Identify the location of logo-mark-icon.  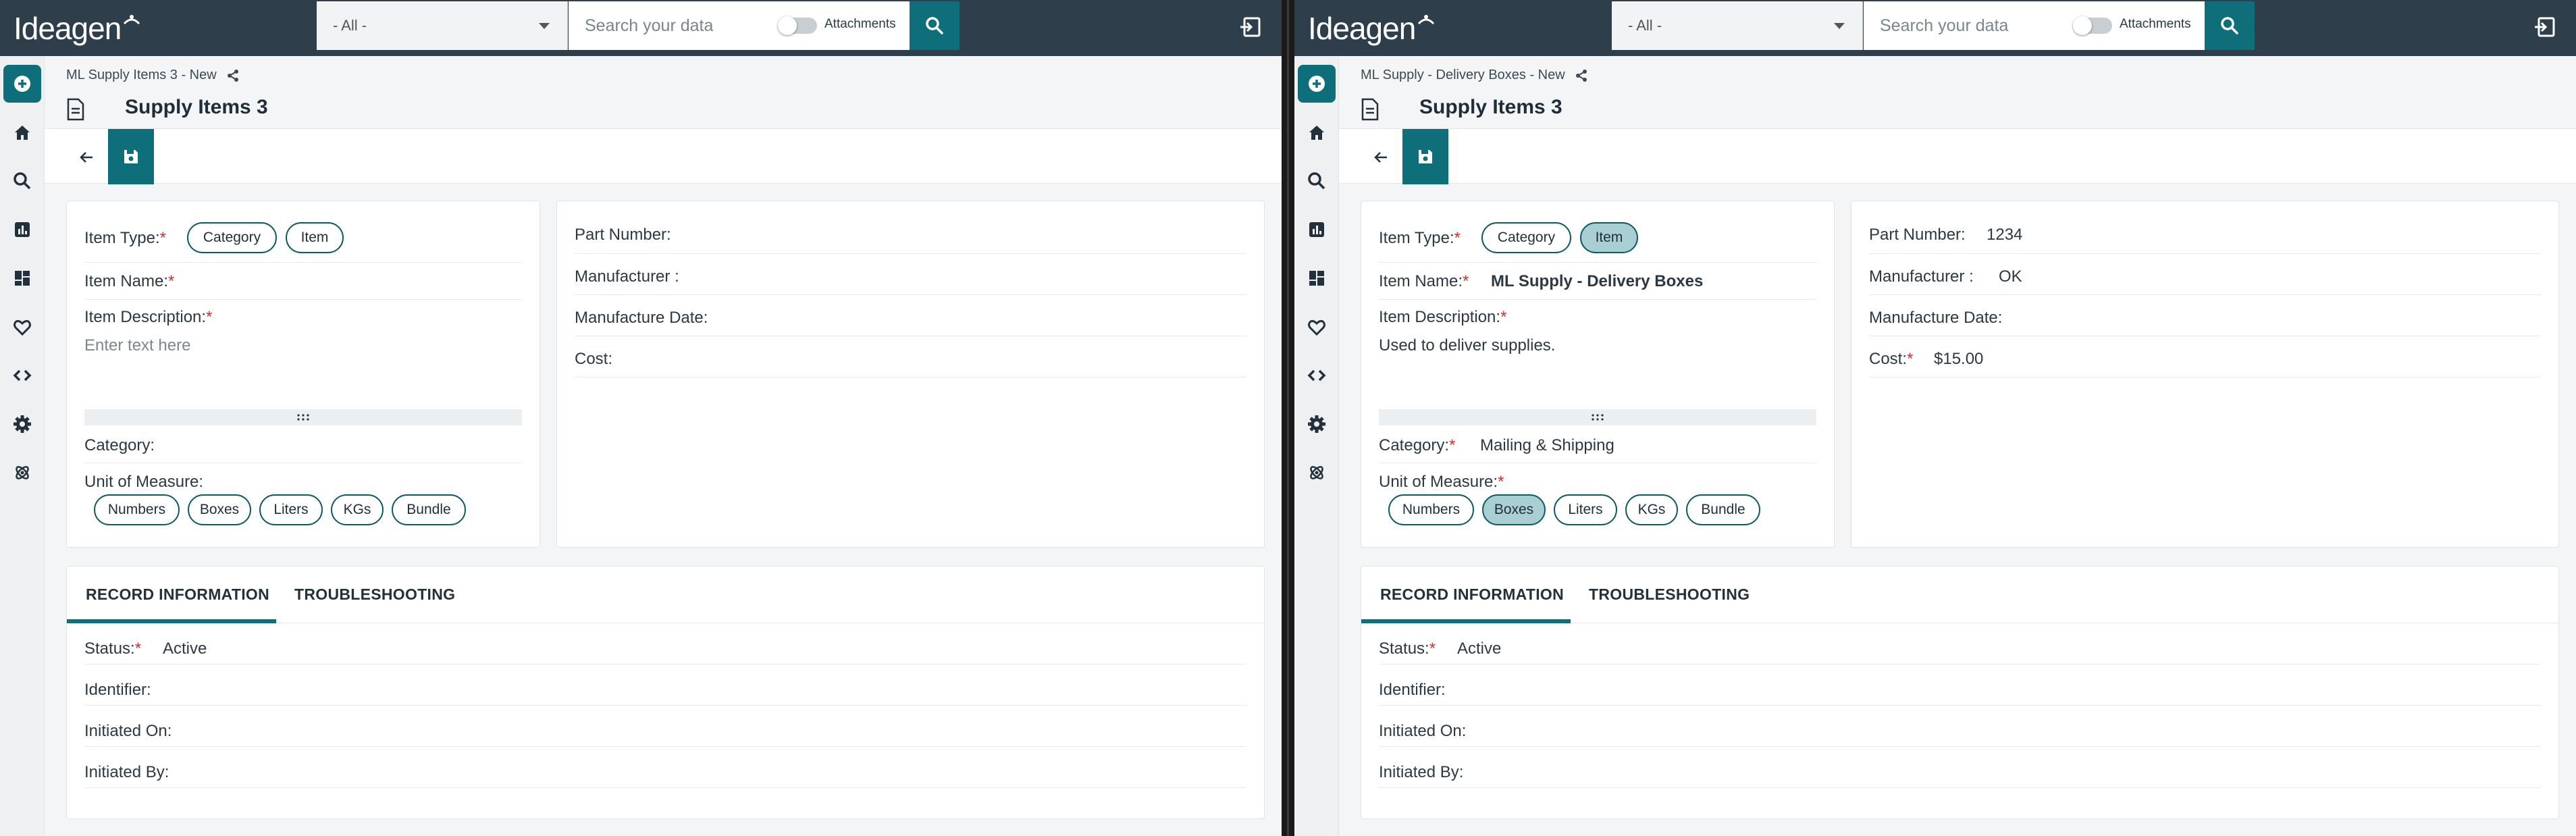
(1426, 20).